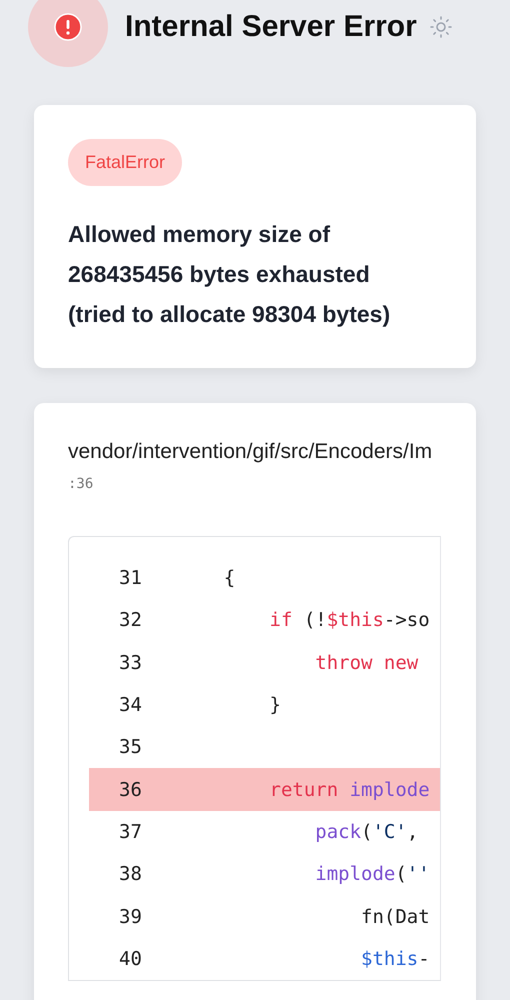 Image resolution: width=510 pixels, height=1000 pixels. What do you see at coordinates (130, 917) in the screenshot?
I see `code-line-number: 39` at bounding box center [130, 917].